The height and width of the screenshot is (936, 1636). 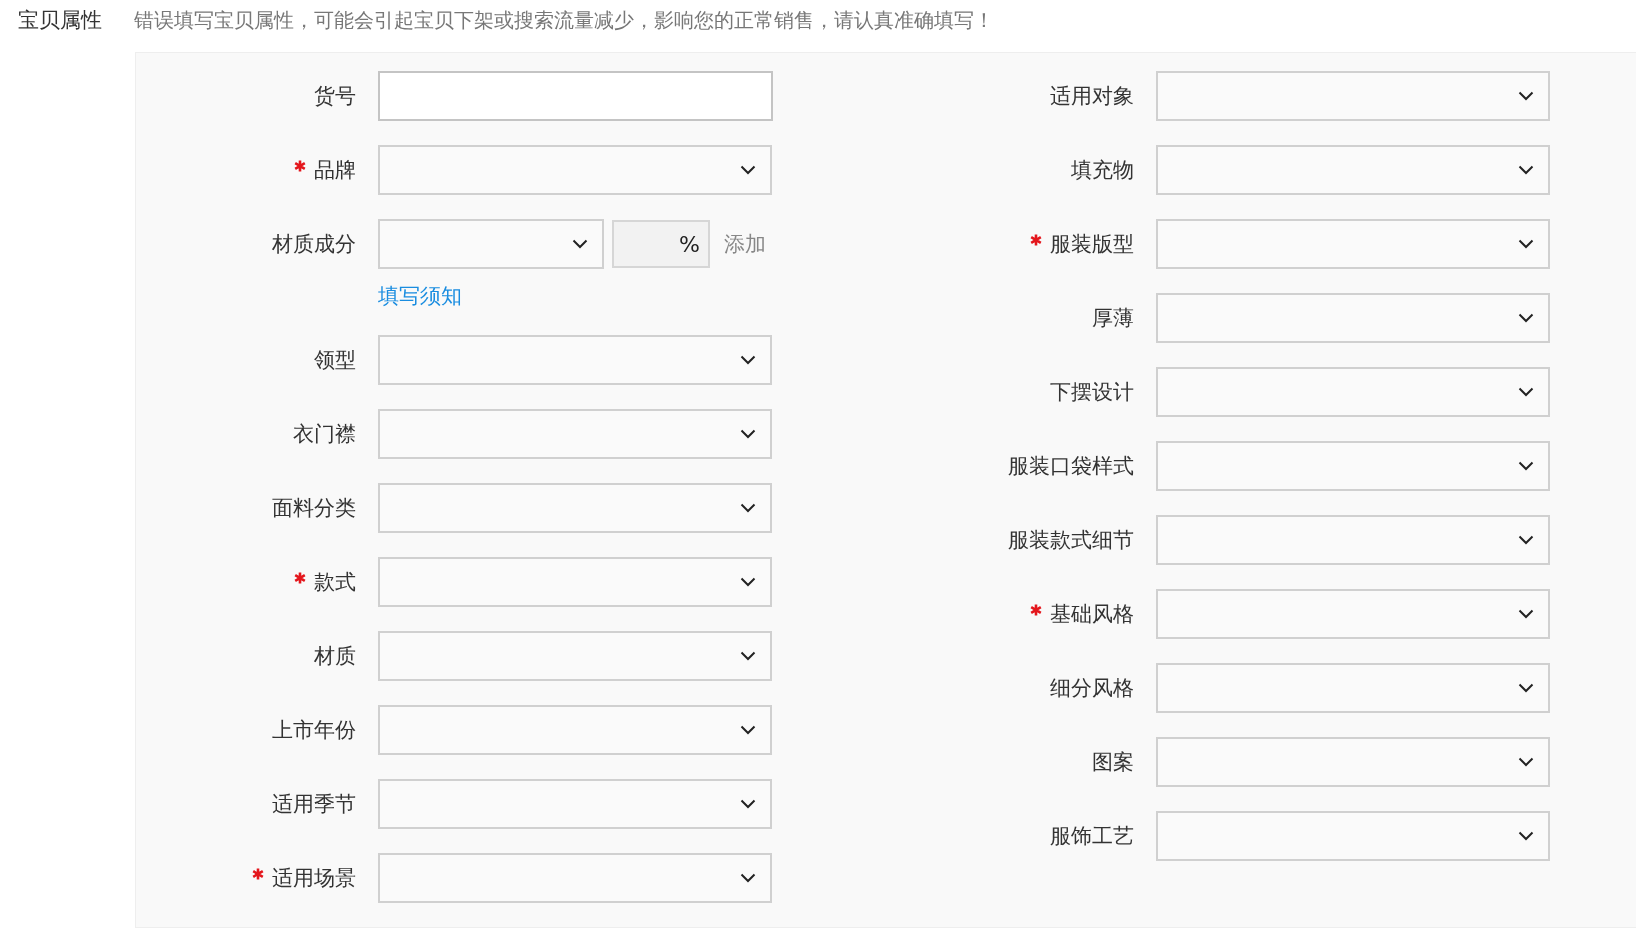 What do you see at coordinates (1071, 466) in the screenshot?
I see `field-label: 服装口袋样式` at bounding box center [1071, 466].